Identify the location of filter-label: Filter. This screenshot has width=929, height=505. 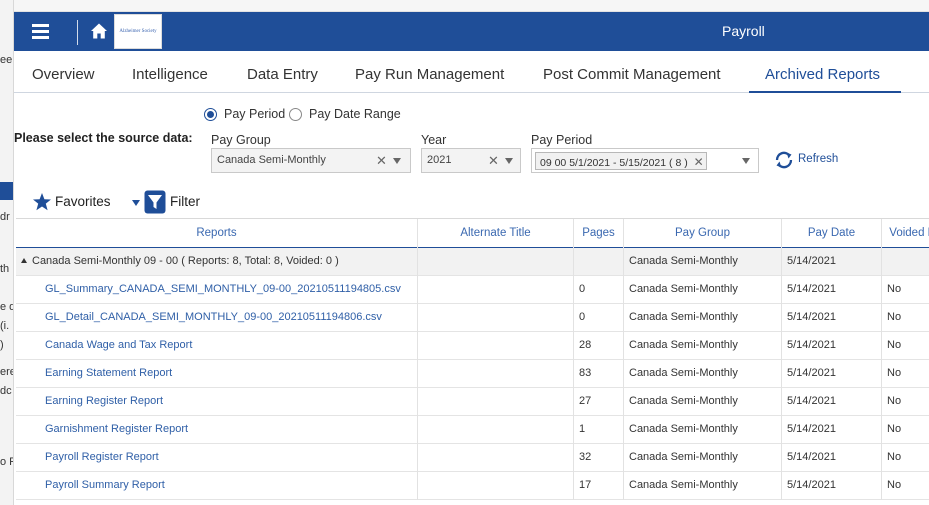
(185, 201).